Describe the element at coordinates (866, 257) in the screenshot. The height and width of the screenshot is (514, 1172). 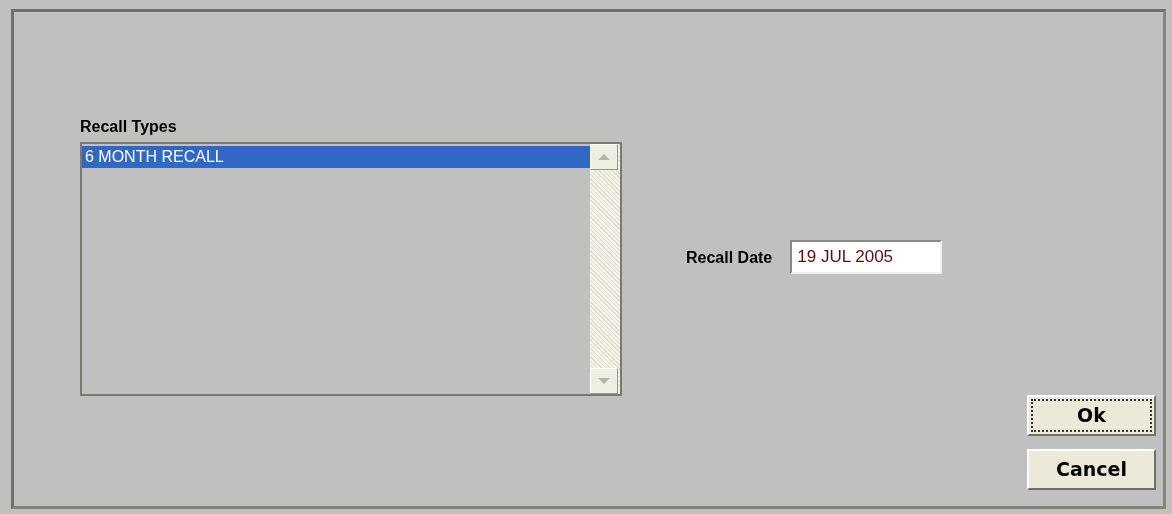
I see `recall-date-field: 19 JUL 2005` at that location.